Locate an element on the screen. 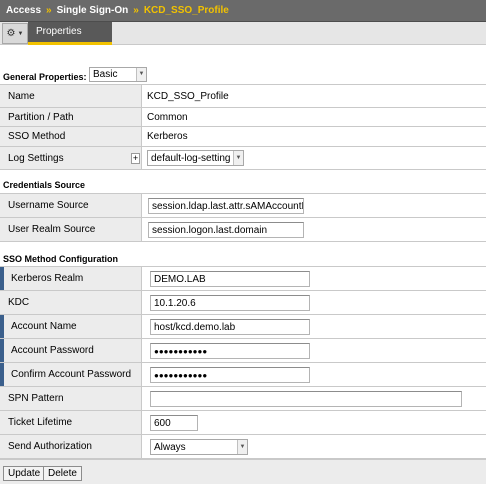 The image size is (486, 484). user-realm-source-input: session.logon.last.domain is located at coordinates (226, 230).